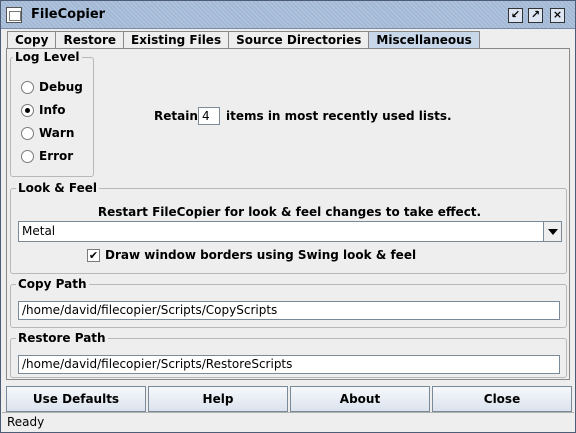  Describe the element at coordinates (57, 133) in the screenshot. I see `radio-label: Warn` at that location.